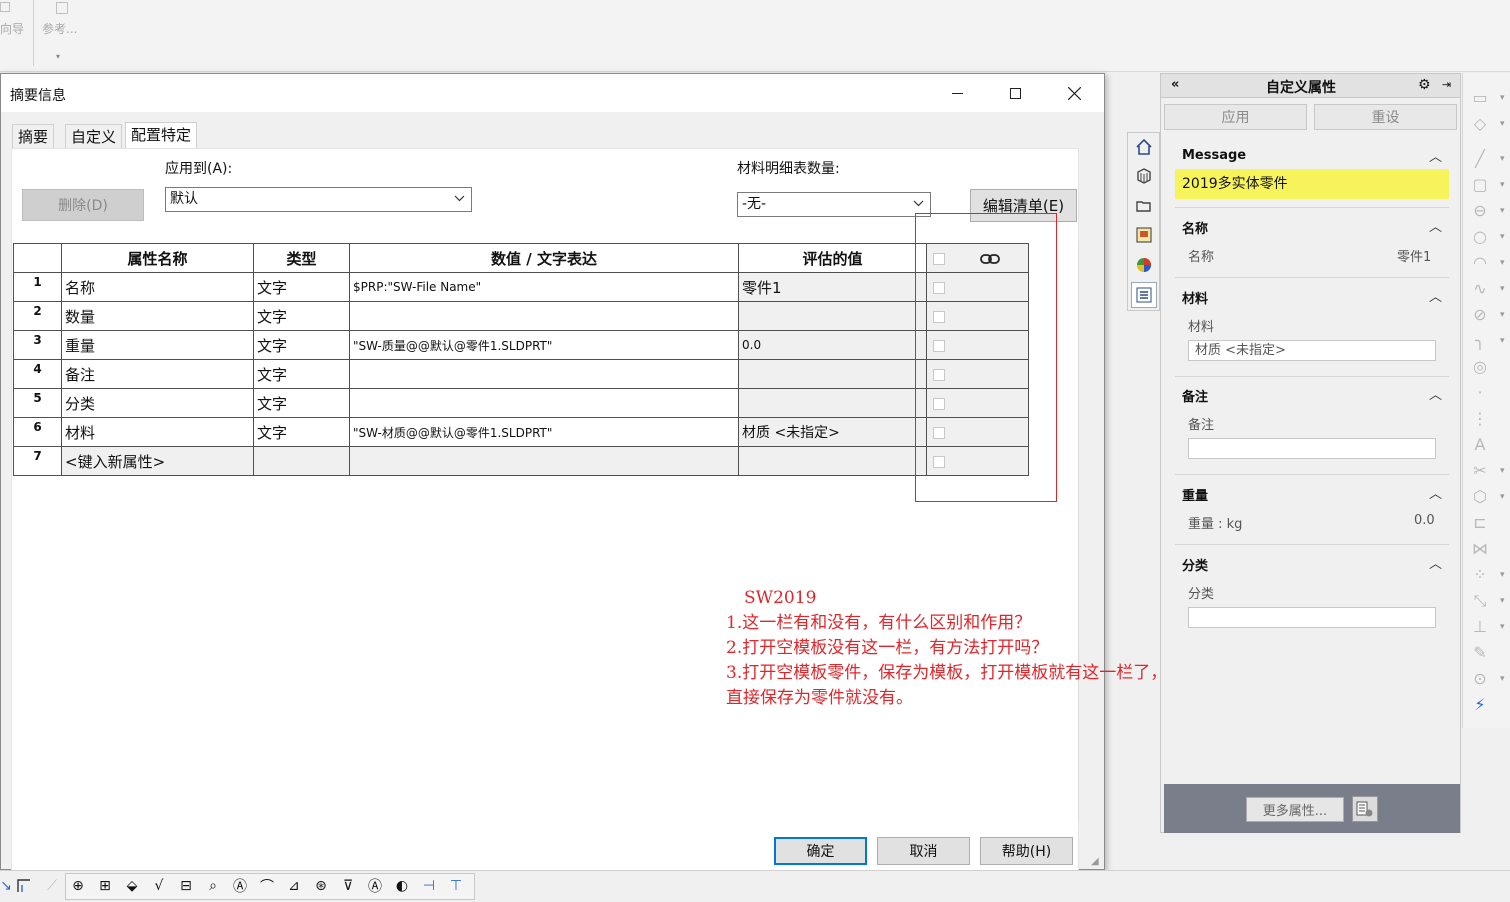 This screenshot has width=1510, height=902. What do you see at coordinates (544, 432) in the screenshot?
I see `expression-cell: "SW-材质@@默认@零件1.SLDPRT"` at bounding box center [544, 432].